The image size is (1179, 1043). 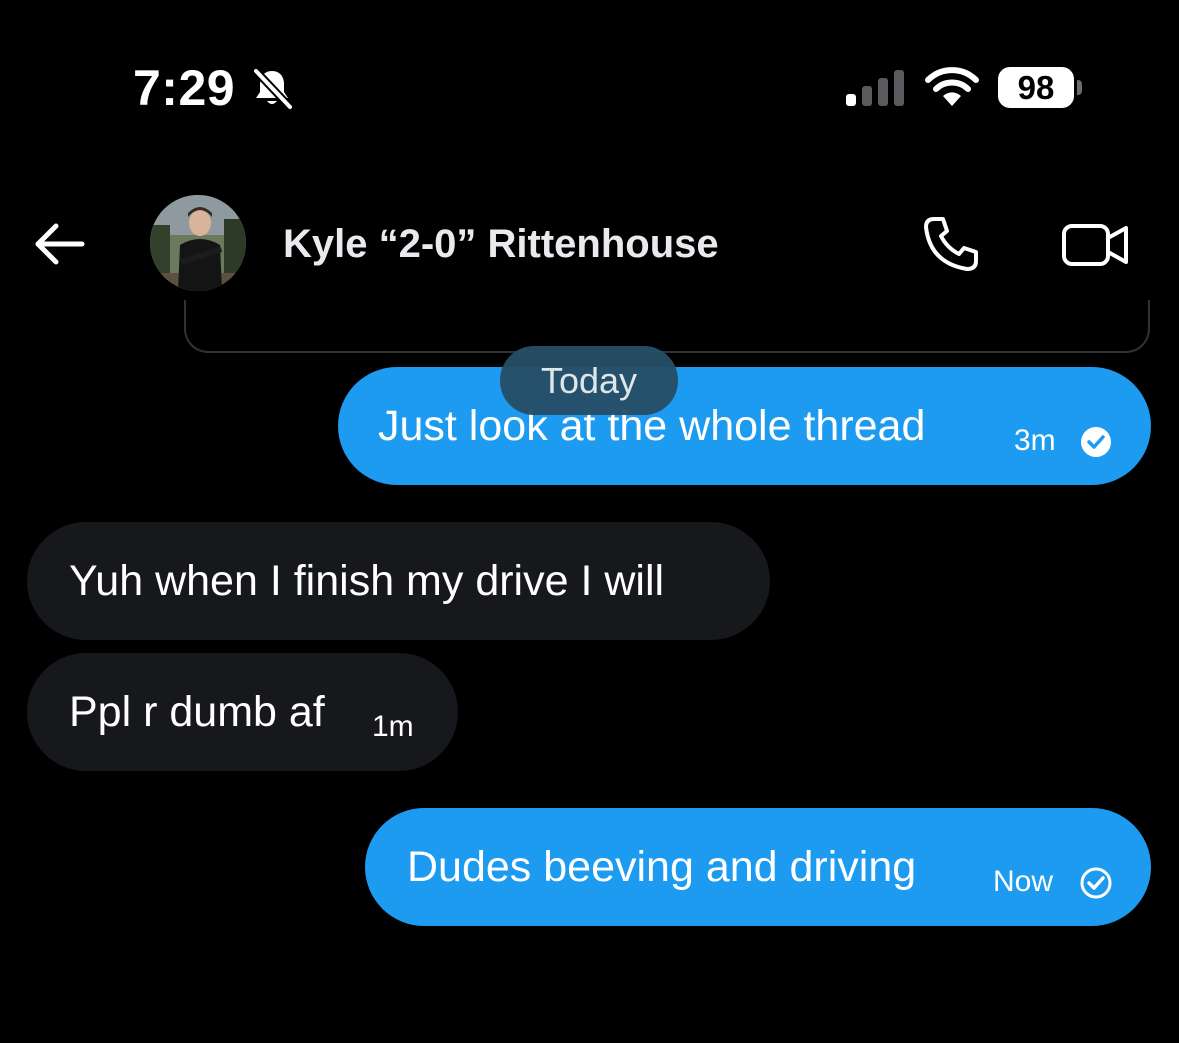 I want to click on message-text: Dudes beeving and driving, so click(x=662, y=867).